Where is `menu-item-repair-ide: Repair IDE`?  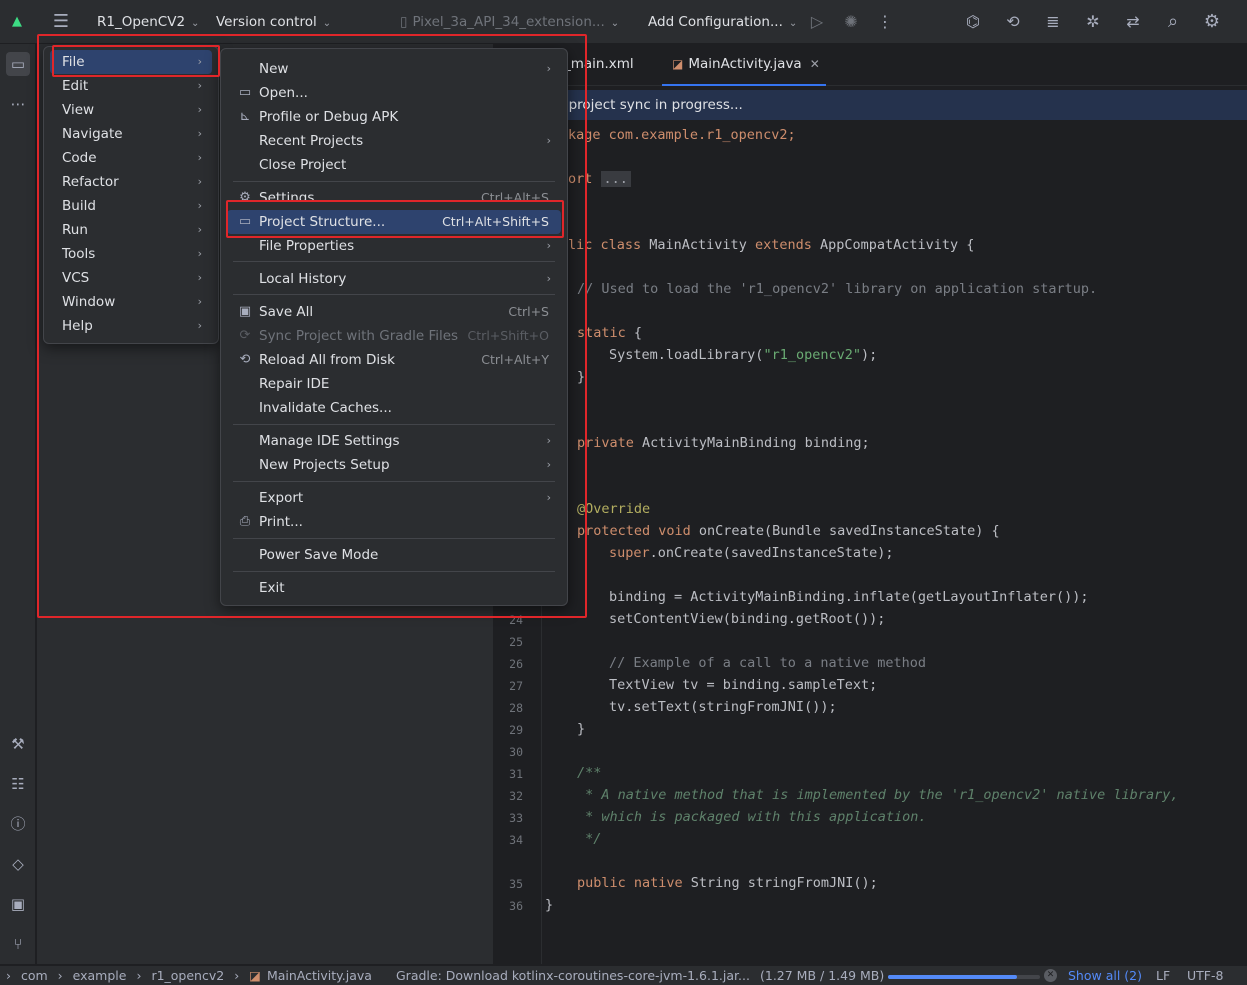
menu-item-repair-ide: Repair IDE is located at coordinates (394, 384).